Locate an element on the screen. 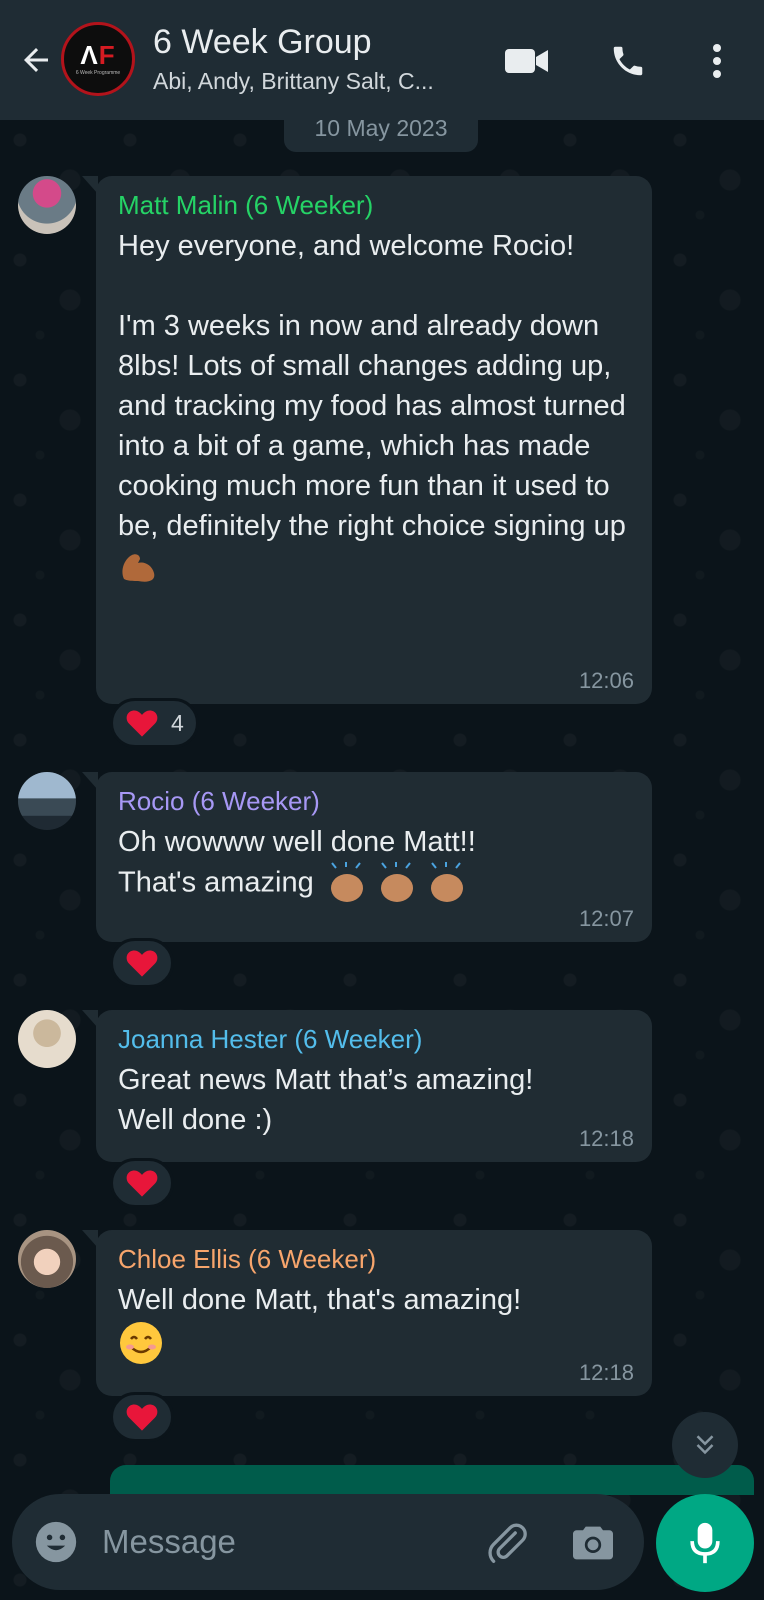  message-sender: Matt Malin (6 Weeker) is located at coordinates (246, 205).